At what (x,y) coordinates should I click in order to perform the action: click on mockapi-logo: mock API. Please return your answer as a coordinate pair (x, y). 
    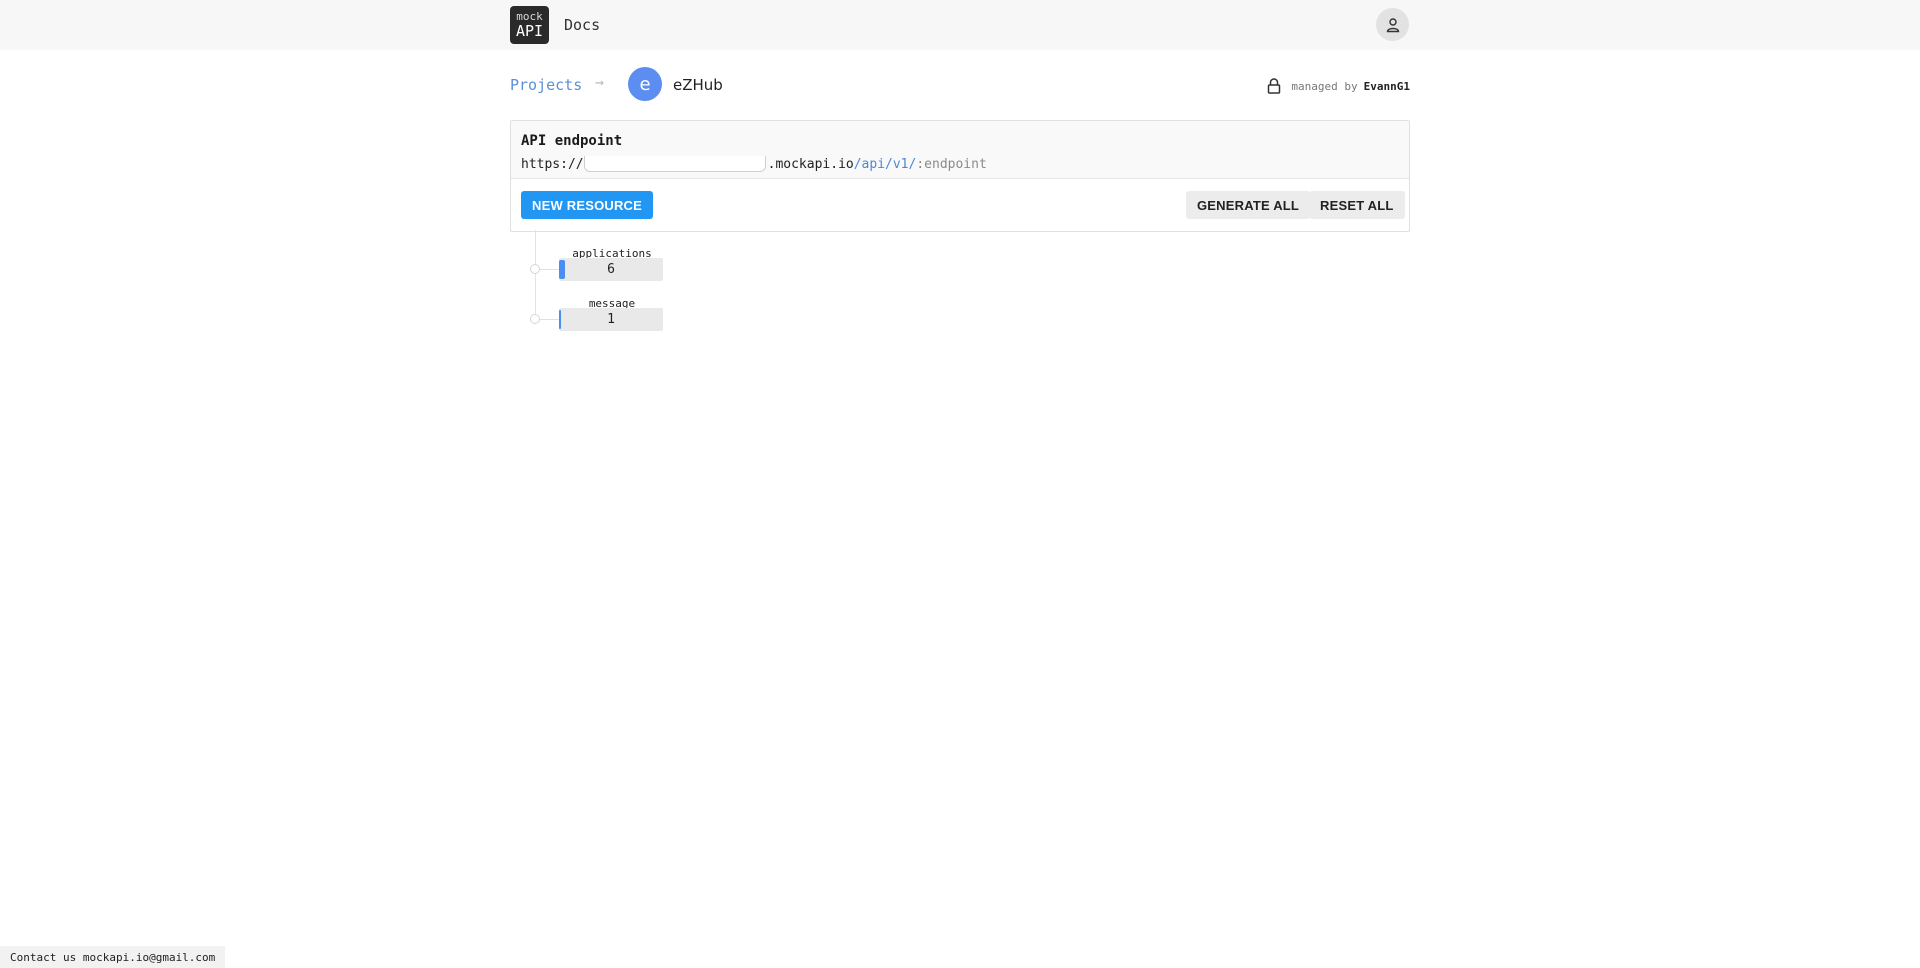
    Looking at the image, I should click on (529, 25).